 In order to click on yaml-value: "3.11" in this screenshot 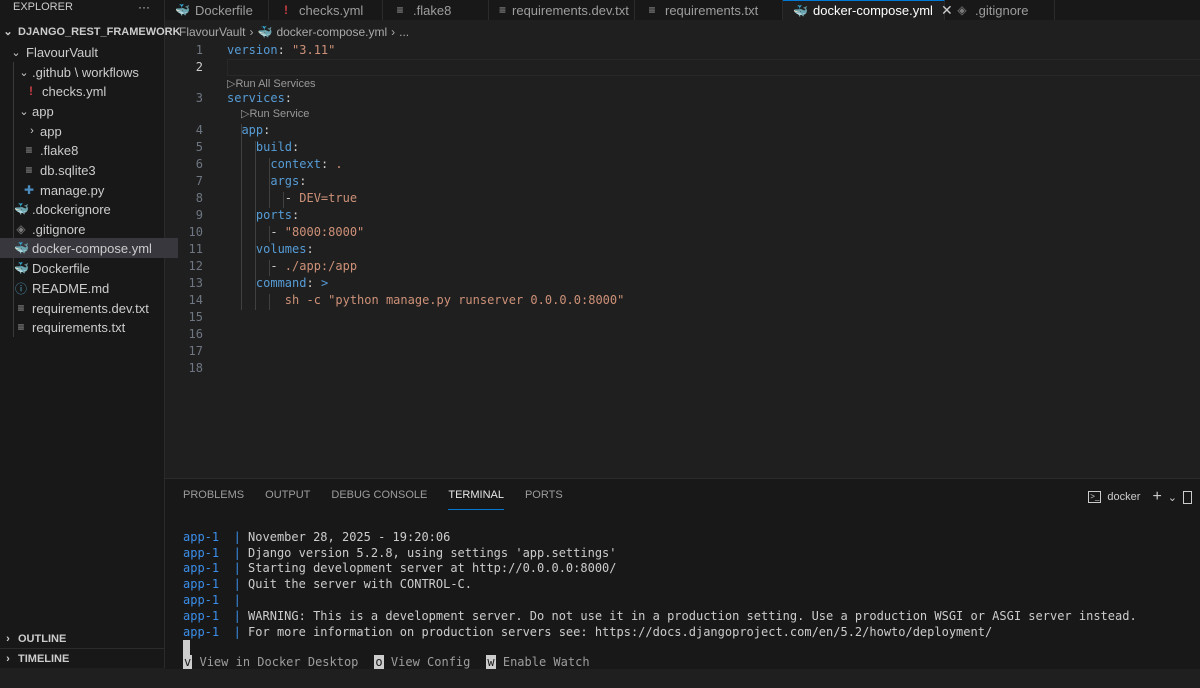, I will do `click(314, 50)`.